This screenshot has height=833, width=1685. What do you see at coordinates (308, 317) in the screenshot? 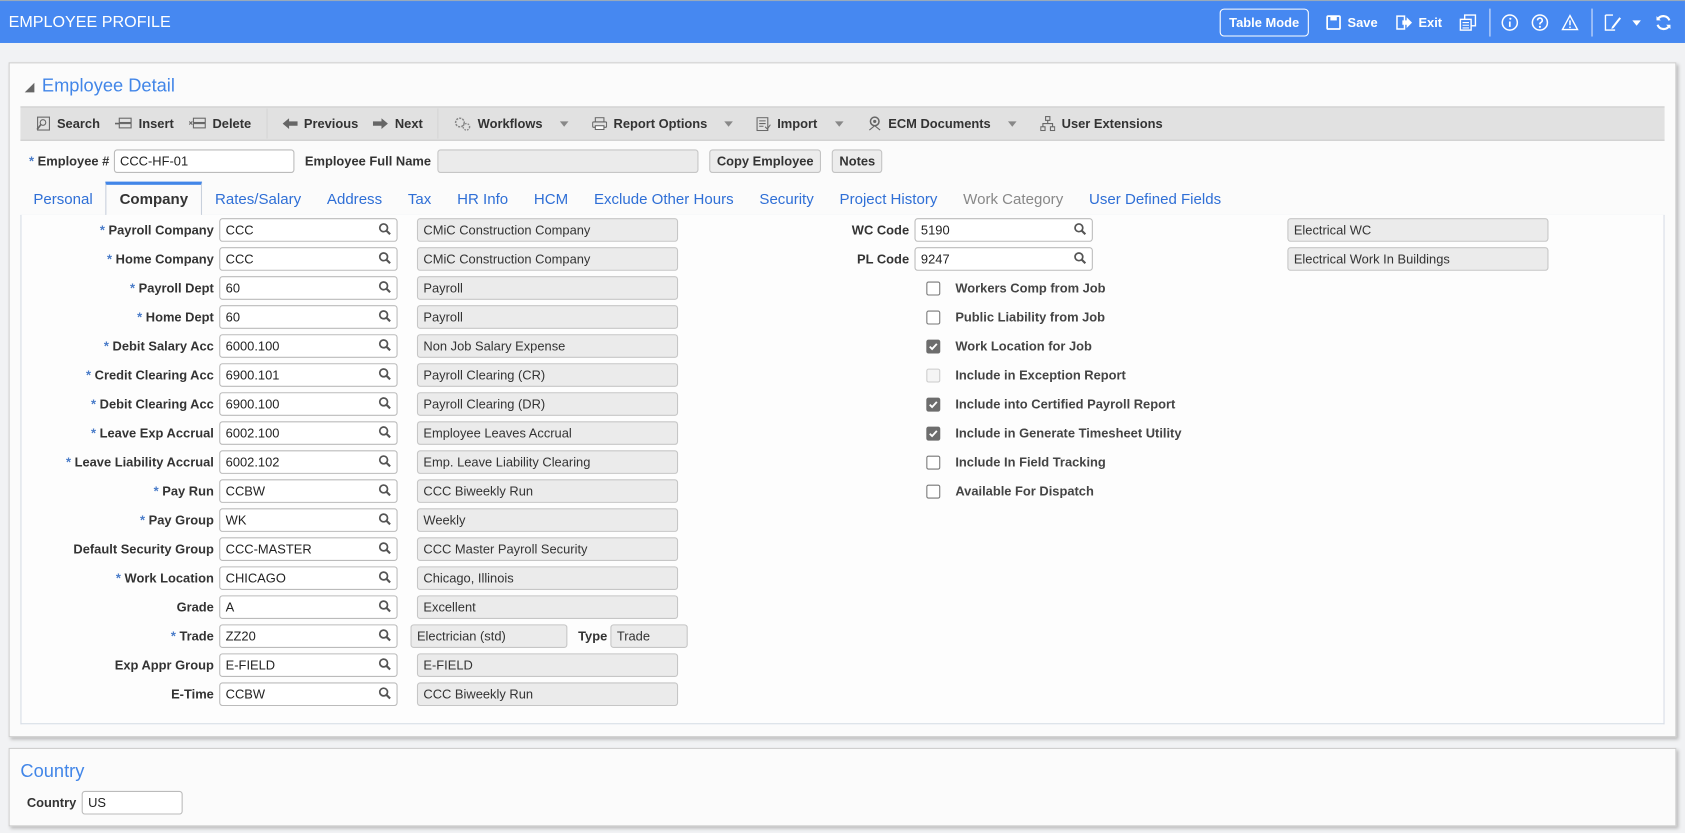
I see `home-dept-input` at bounding box center [308, 317].